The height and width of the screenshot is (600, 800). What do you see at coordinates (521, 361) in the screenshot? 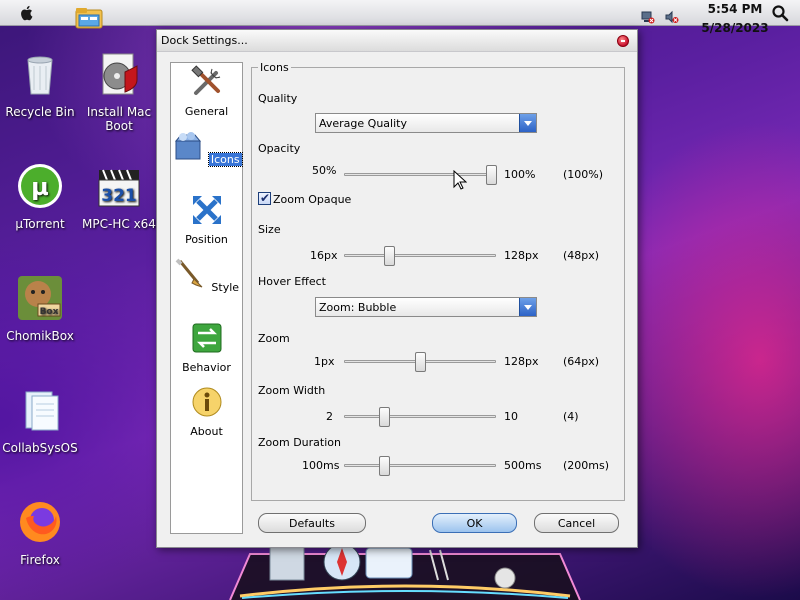
I see `zoom-max: 128px` at bounding box center [521, 361].